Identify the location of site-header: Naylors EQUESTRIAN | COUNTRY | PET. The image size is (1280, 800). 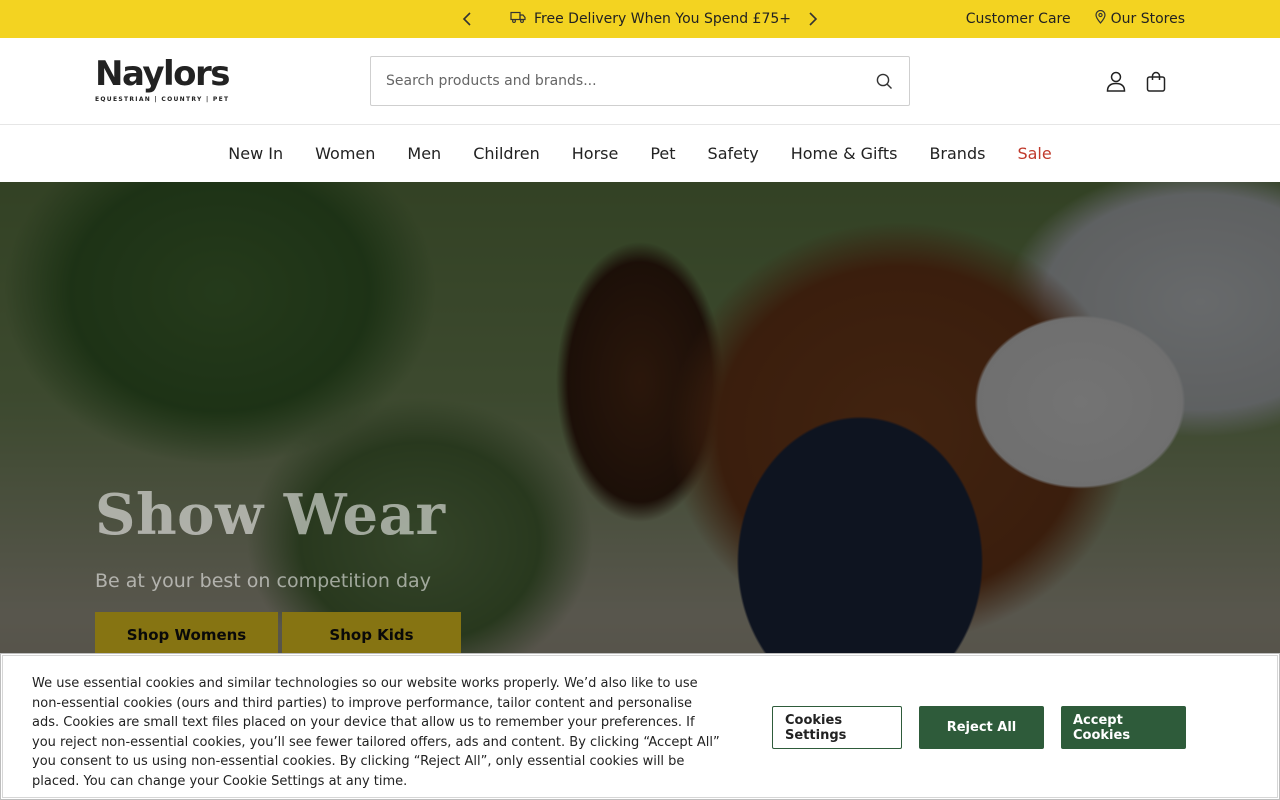
(640, 81).